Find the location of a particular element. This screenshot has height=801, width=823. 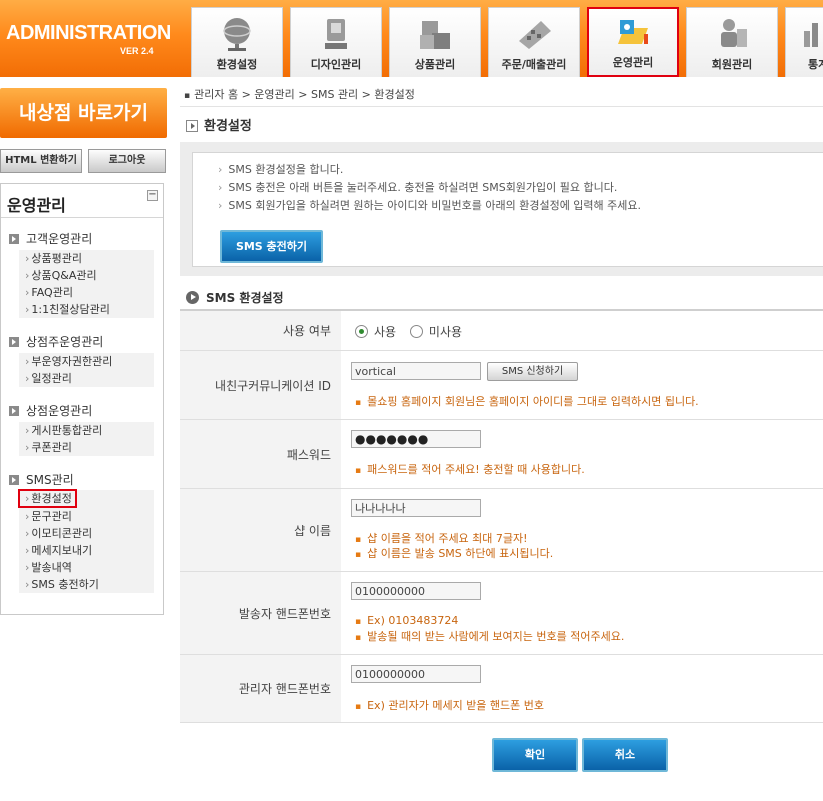

password-input is located at coordinates (416, 439).